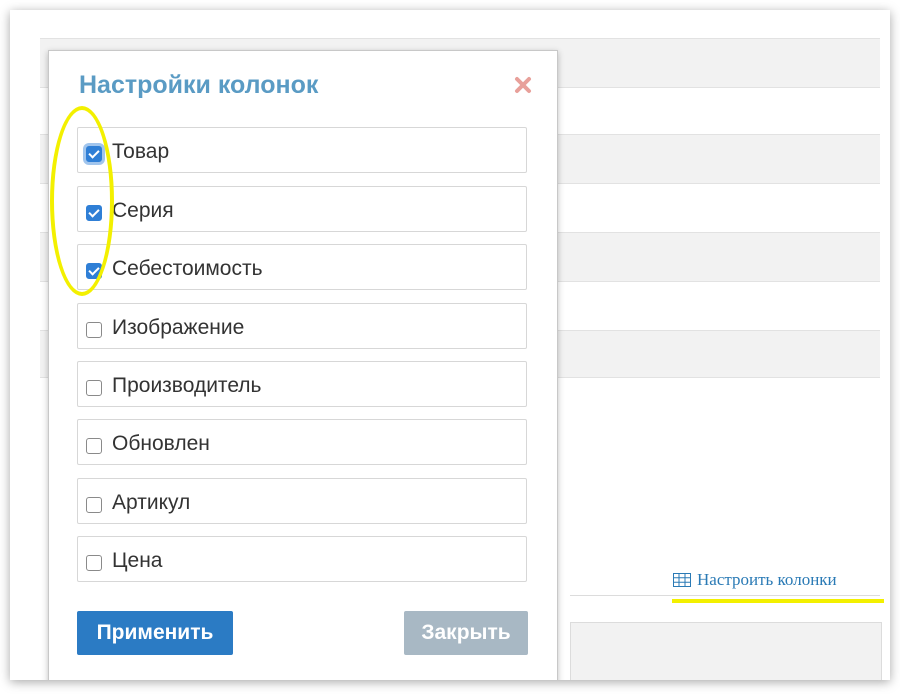 Image resolution: width=900 pixels, height=700 pixels. I want to click on column-option-label: Обновлен, so click(161, 443).